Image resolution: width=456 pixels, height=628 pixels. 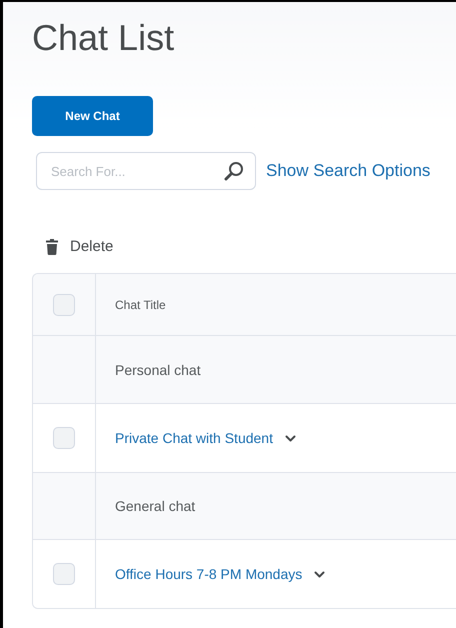 I want to click on select-all-checkbox, so click(x=64, y=305).